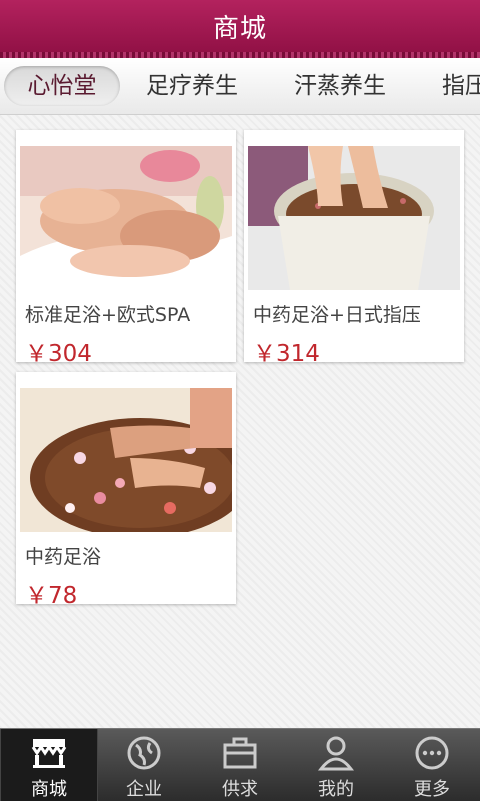 Image resolution: width=480 pixels, height=801 pixels. What do you see at coordinates (126, 218) in the screenshot?
I see `hand-massage-foot-image` at bounding box center [126, 218].